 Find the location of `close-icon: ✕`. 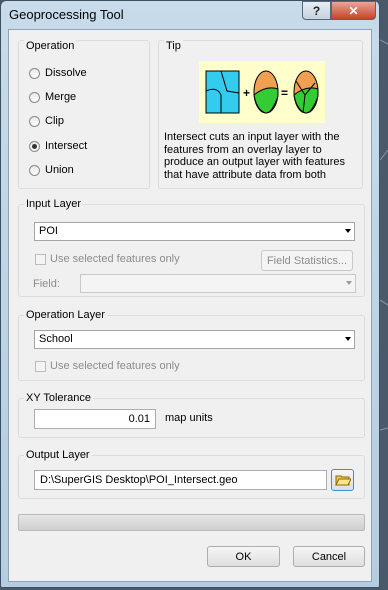

close-icon: ✕ is located at coordinates (353, 10).